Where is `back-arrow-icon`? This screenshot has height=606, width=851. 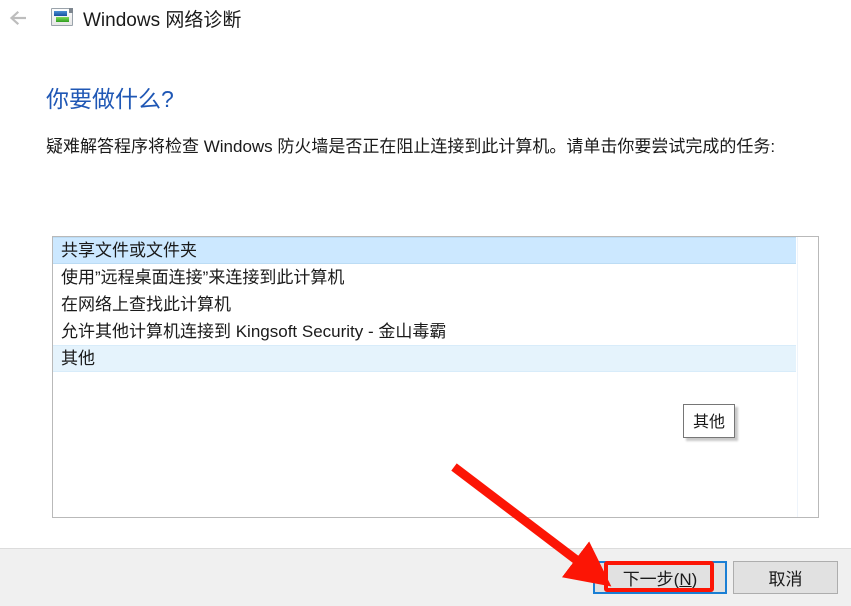 back-arrow-icon is located at coordinates (17, 18).